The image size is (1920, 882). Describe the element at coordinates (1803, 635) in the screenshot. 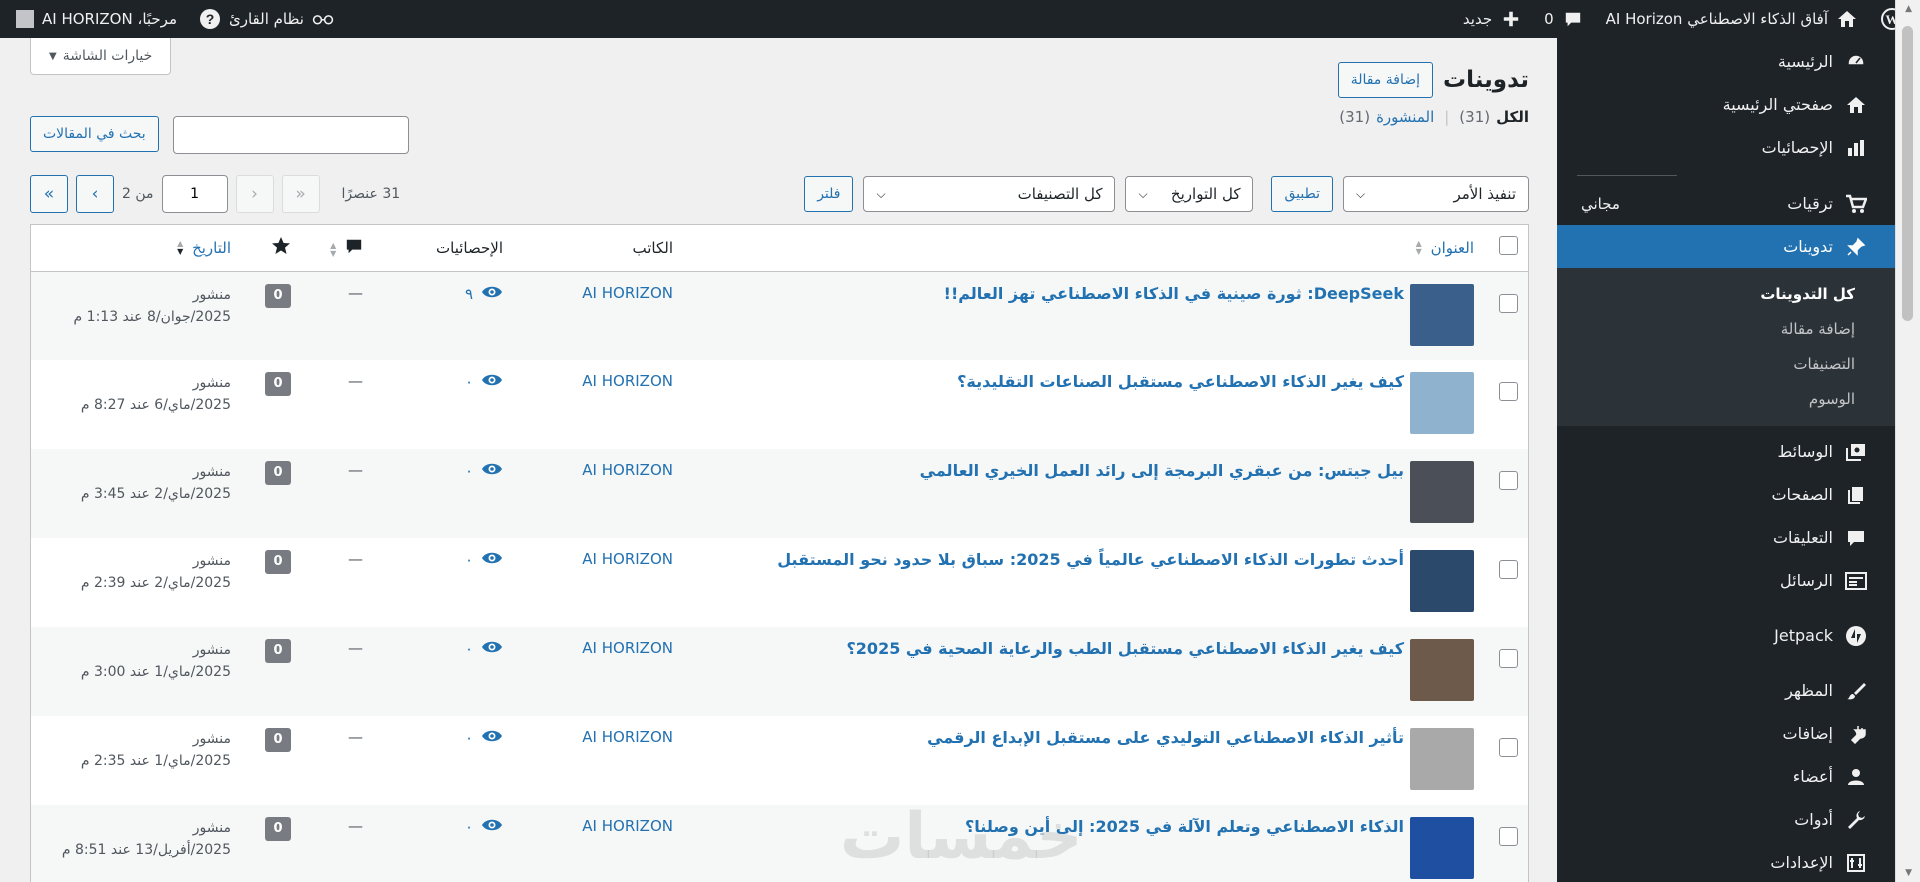

I see `menu-label: Jetpack` at that location.